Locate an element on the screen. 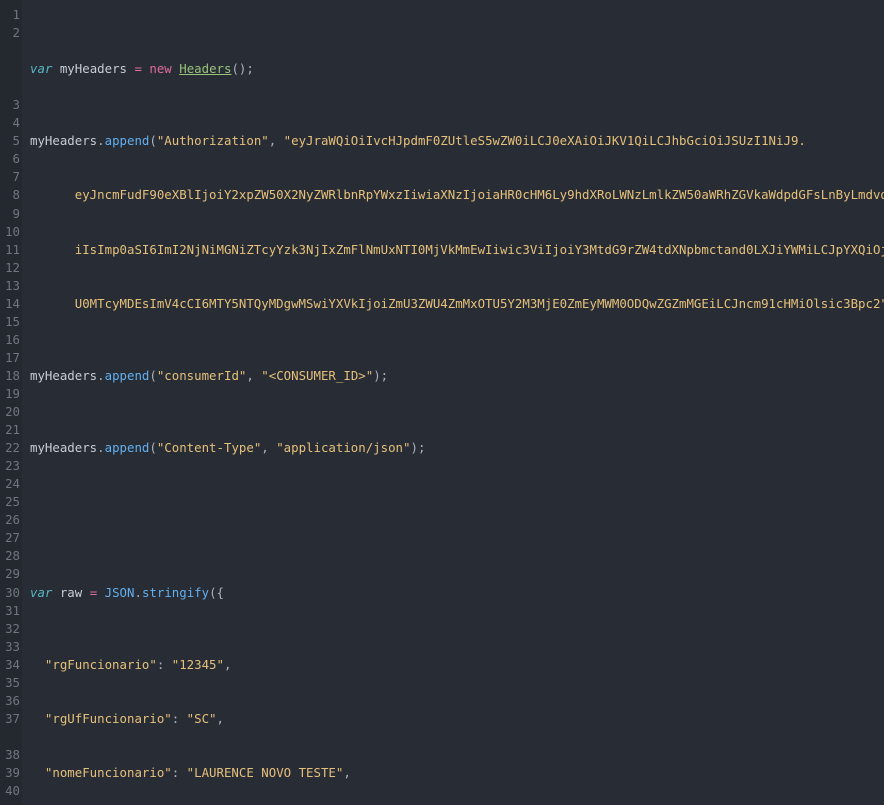 The height and width of the screenshot is (805, 884). arg-consumer-id-value: "<CONSUMER_ID>" is located at coordinates (317, 375).